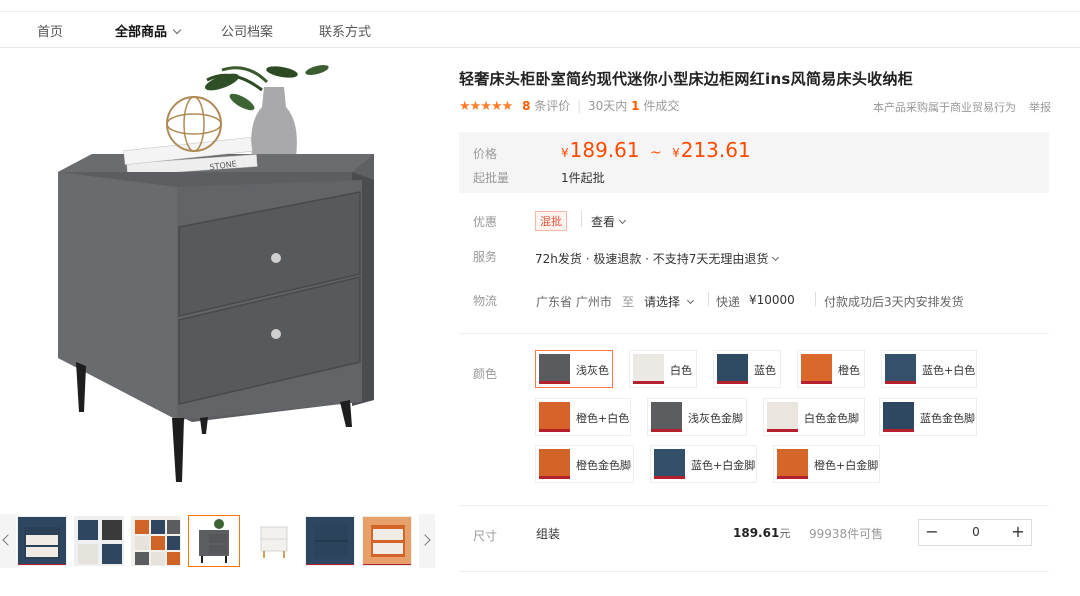 This screenshot has height=596, width=1080. I want to click on moq-value: 1件起批, so click(583, 178).